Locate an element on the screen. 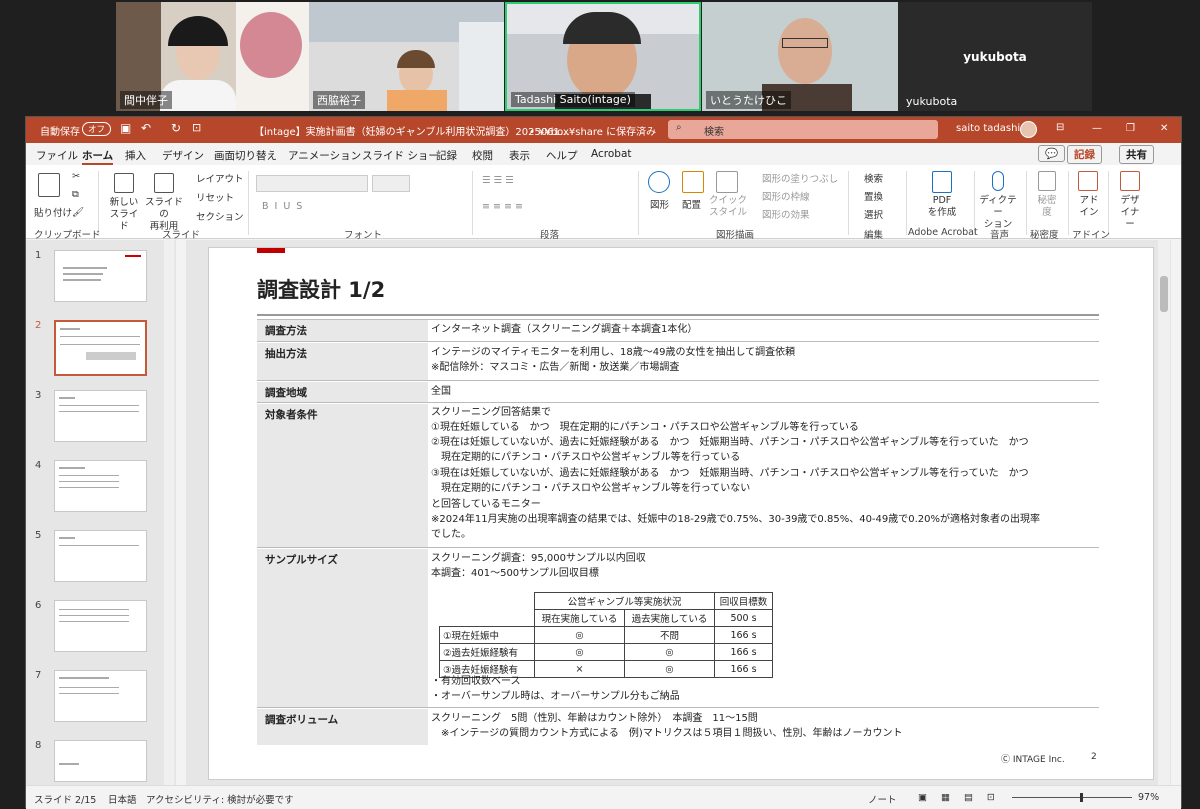 The height and width of the screenshot is (809, 1200). designer-icon is located at coordinates (1130, 181).